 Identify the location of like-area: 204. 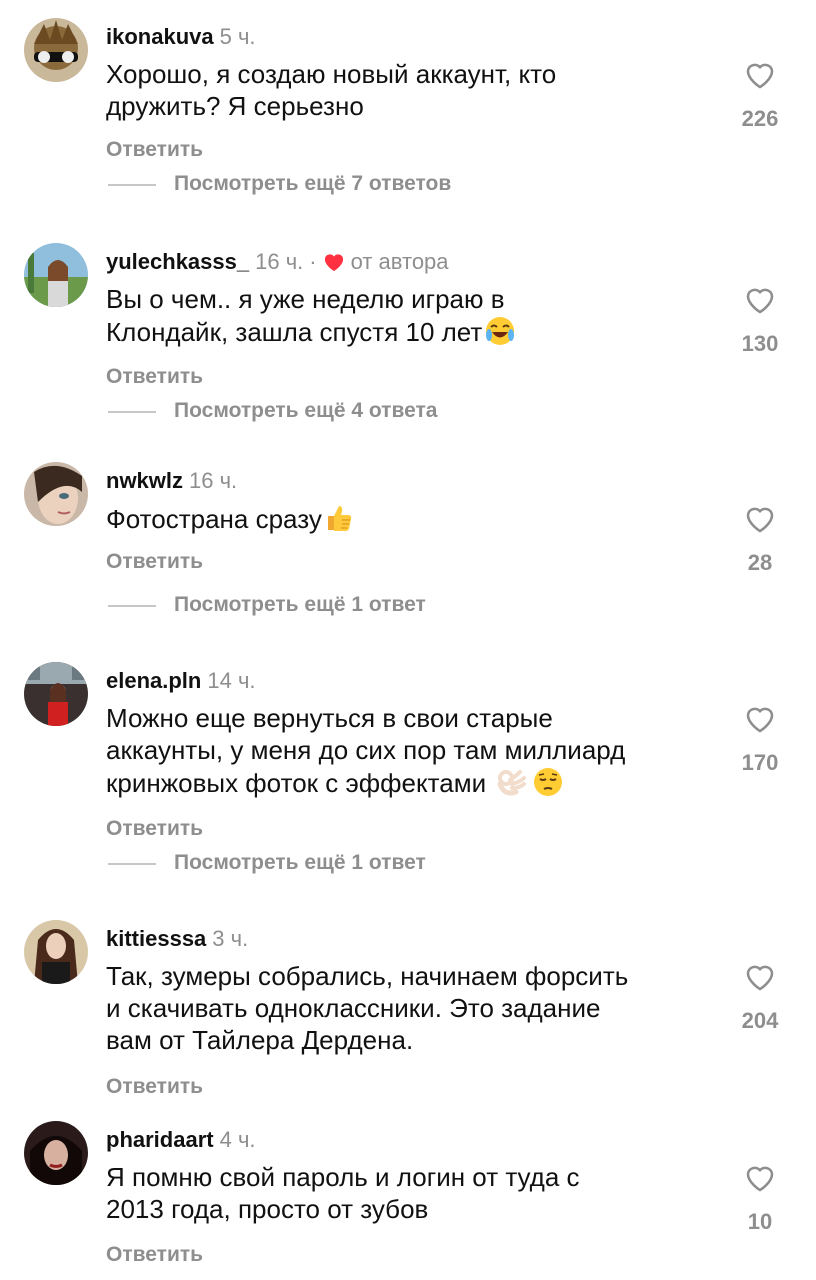
(760, 997).